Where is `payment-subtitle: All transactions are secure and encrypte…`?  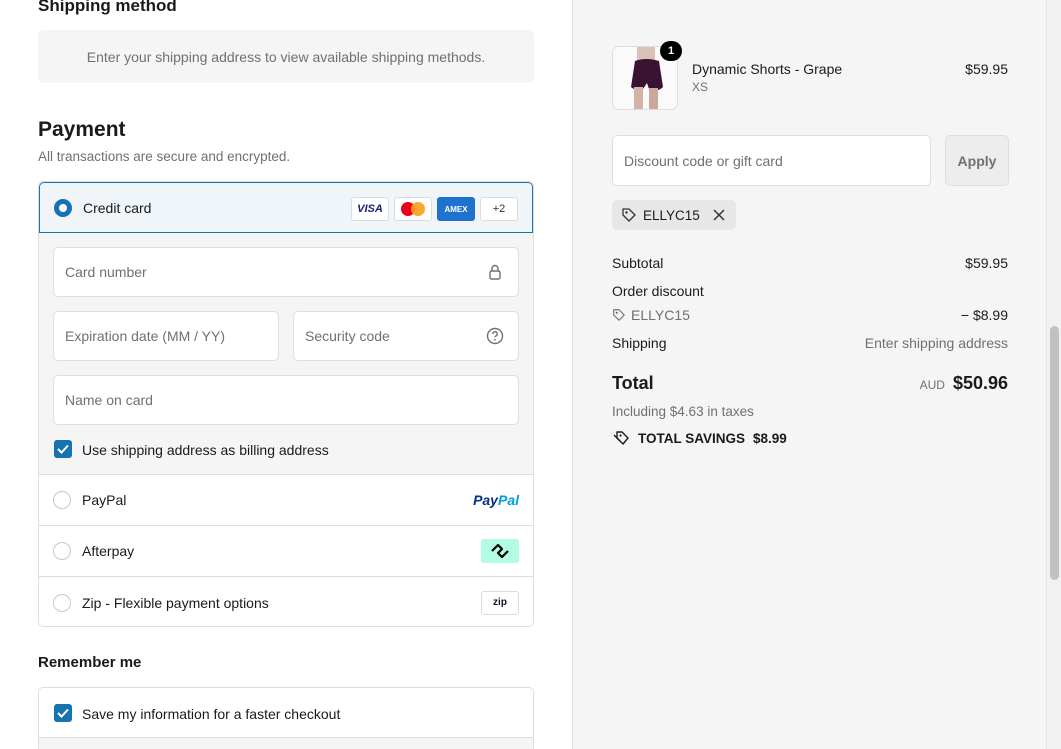 payment-subtitle: All transactions are secure and encrypte… is located at coordinates (164, 156).